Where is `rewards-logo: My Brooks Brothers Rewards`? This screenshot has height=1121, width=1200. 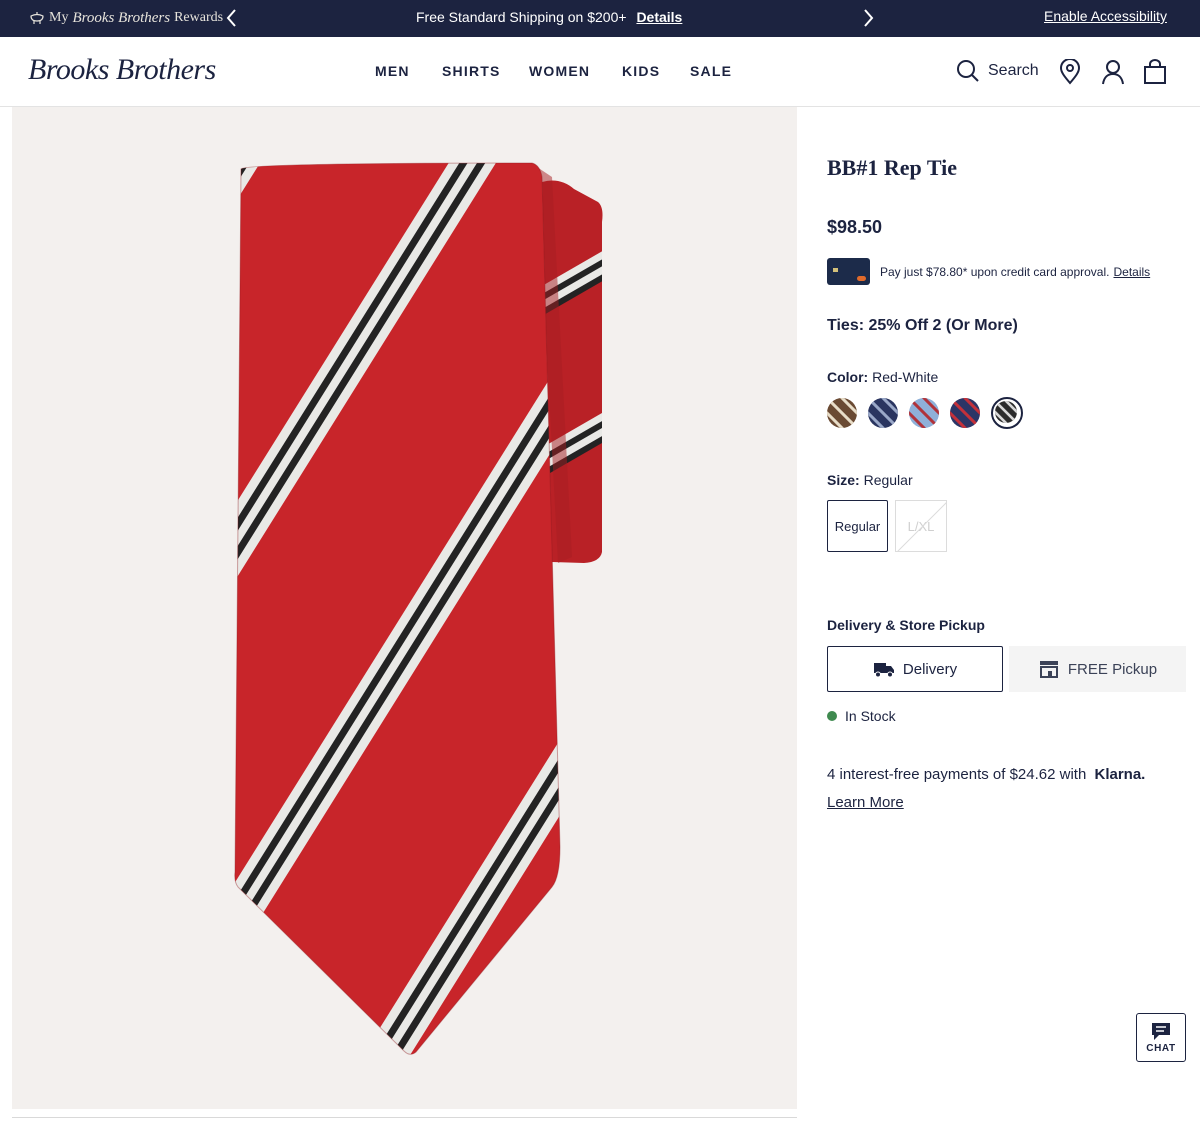 rewards-logo: My Brooks Brothers Rewards is located at coordinates (125, 18).